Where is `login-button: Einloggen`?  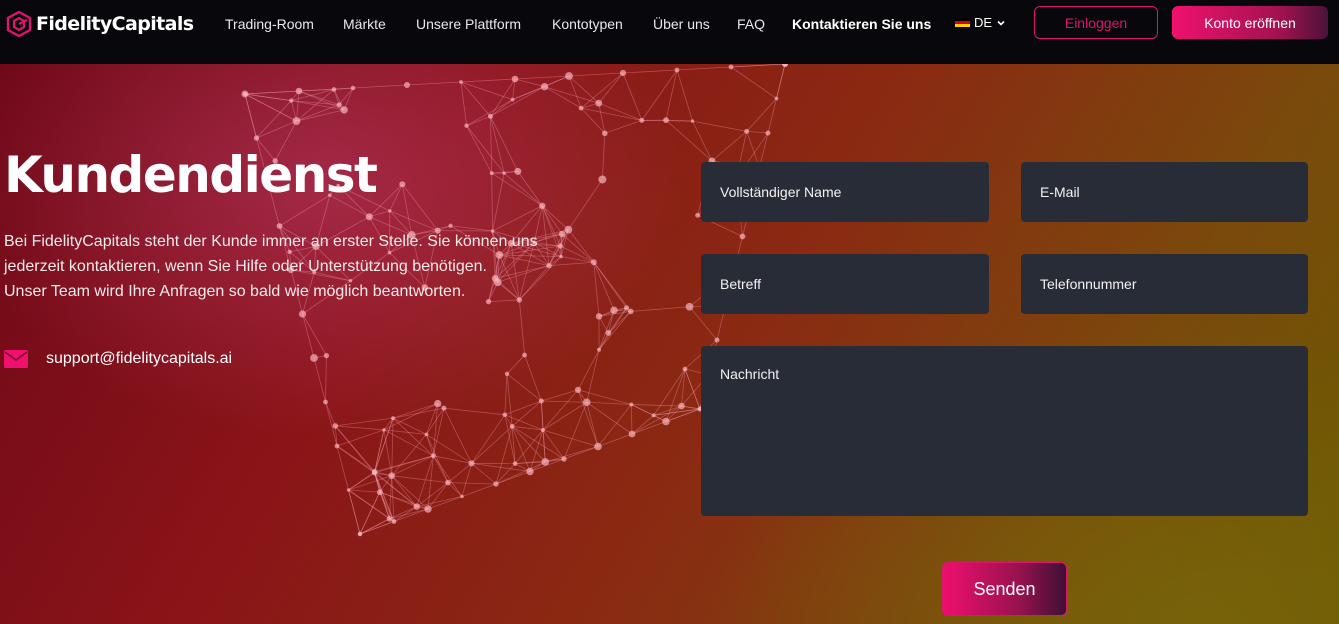
login-button: Einloggen is located at coordinates (1096, 22).